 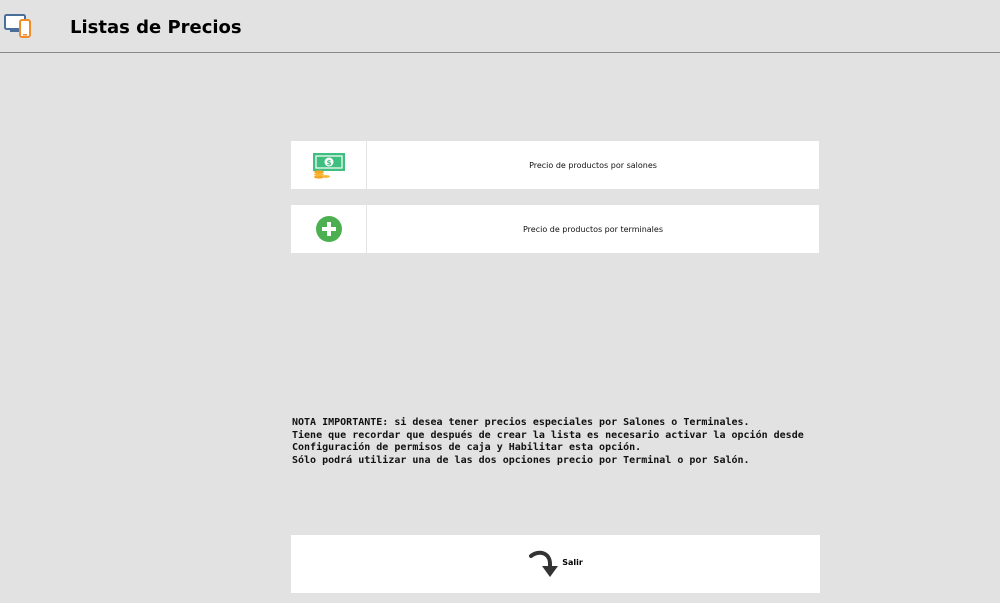 What do you see at coordinates (500, 26) in the screenshot?
I see `header-bar: Listas de Precios` at bounding box center [500, 26].